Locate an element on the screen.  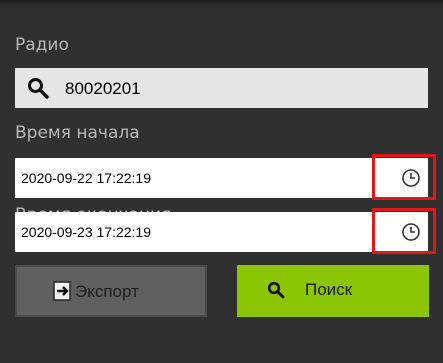
radio-search-field is located at coordinates (221, 88).